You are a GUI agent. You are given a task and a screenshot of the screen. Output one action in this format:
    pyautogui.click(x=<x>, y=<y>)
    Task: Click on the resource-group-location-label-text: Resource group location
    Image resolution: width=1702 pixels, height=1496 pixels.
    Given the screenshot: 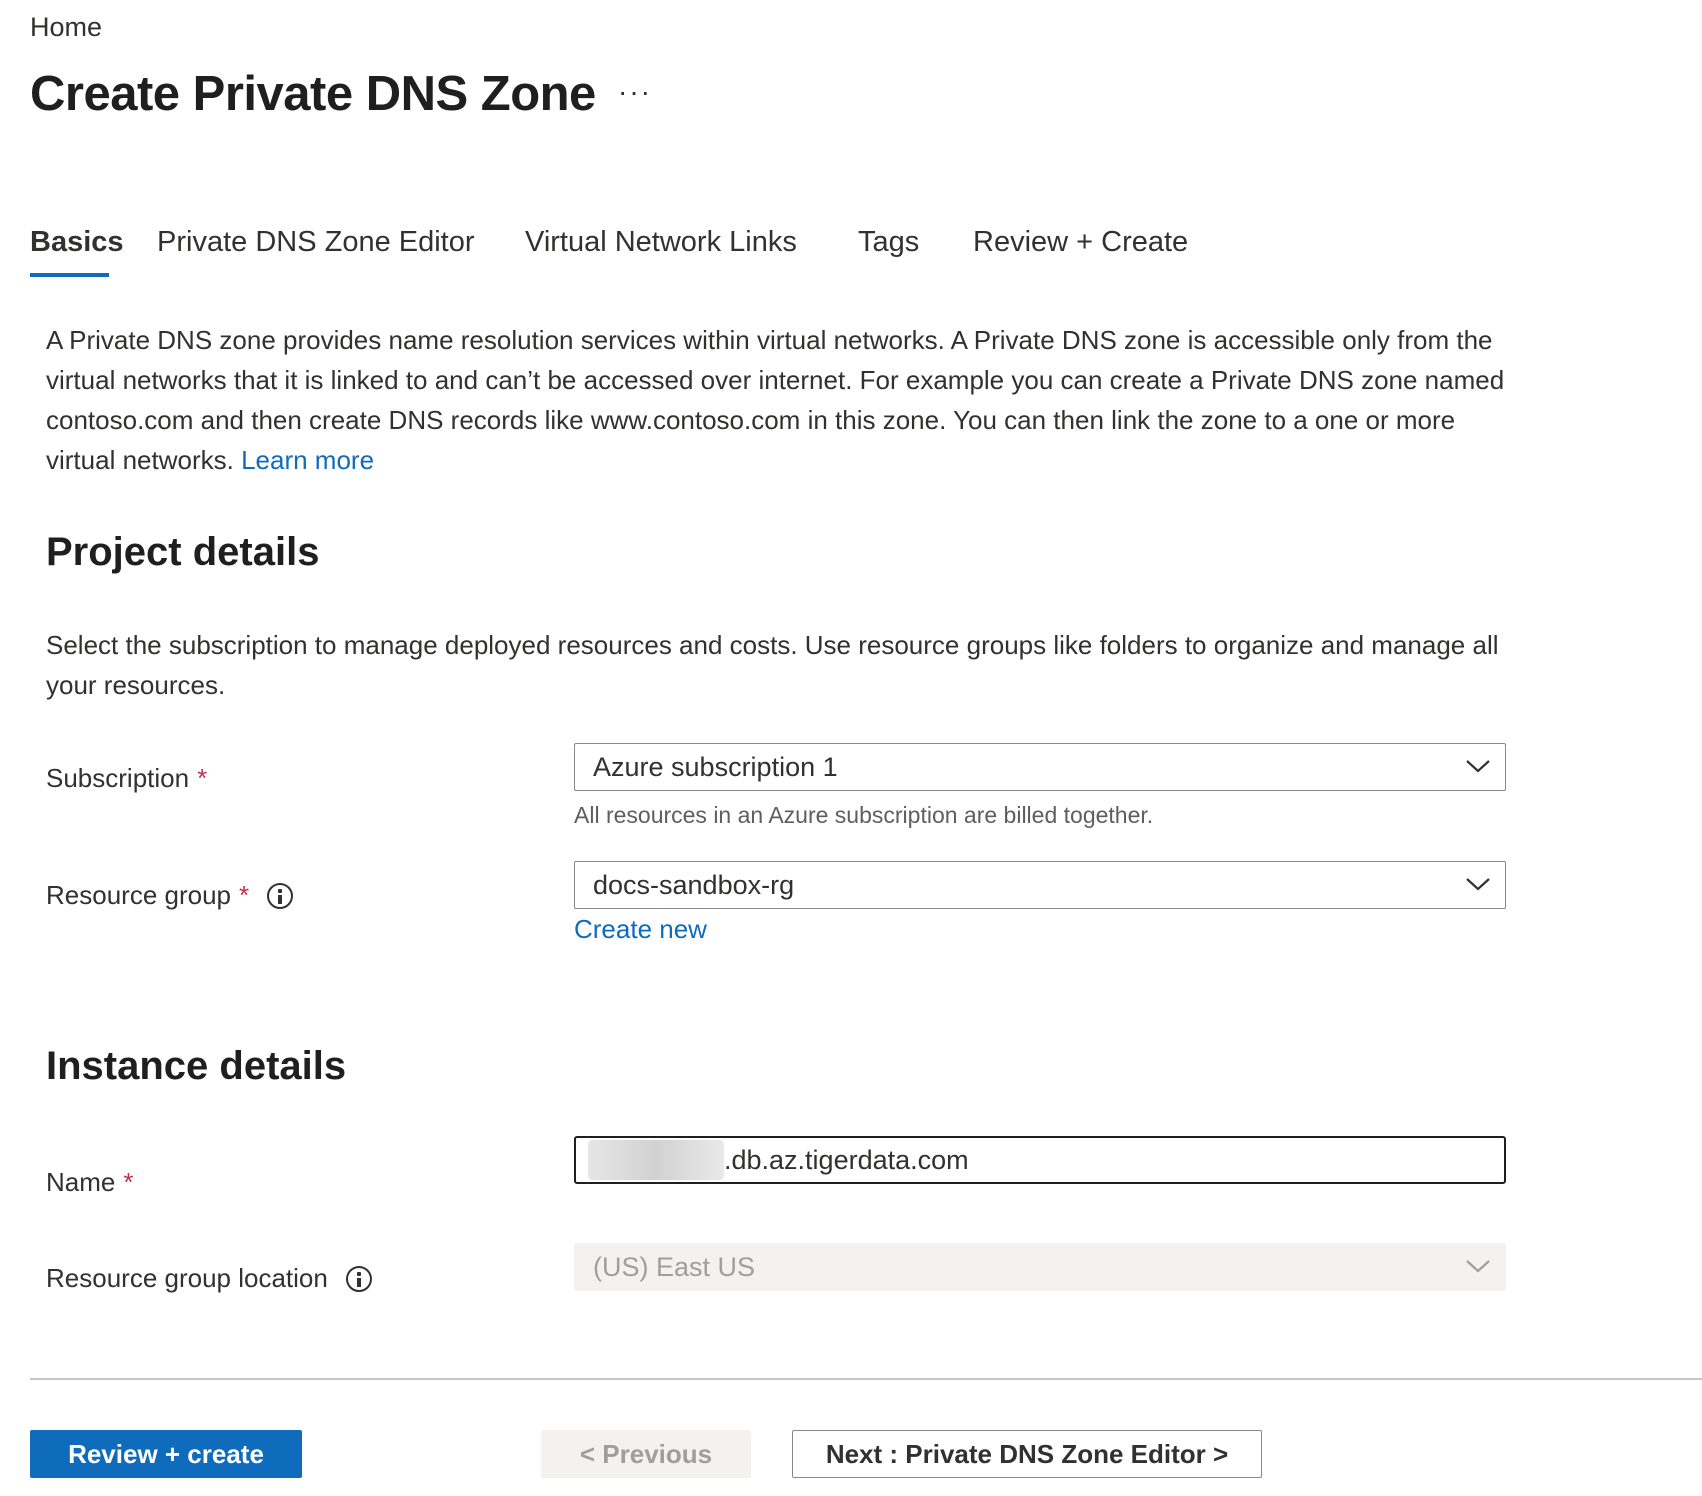 What is the action you would take?
    pyautogui.click(x=187, y=1278)
    